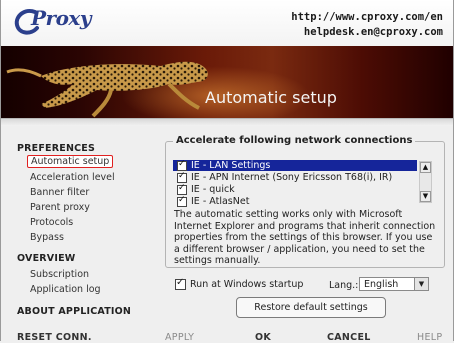 Image resolution: width=454 pixels, height=343 pixels. I want to click on cheetah-image, so click(107, 89).